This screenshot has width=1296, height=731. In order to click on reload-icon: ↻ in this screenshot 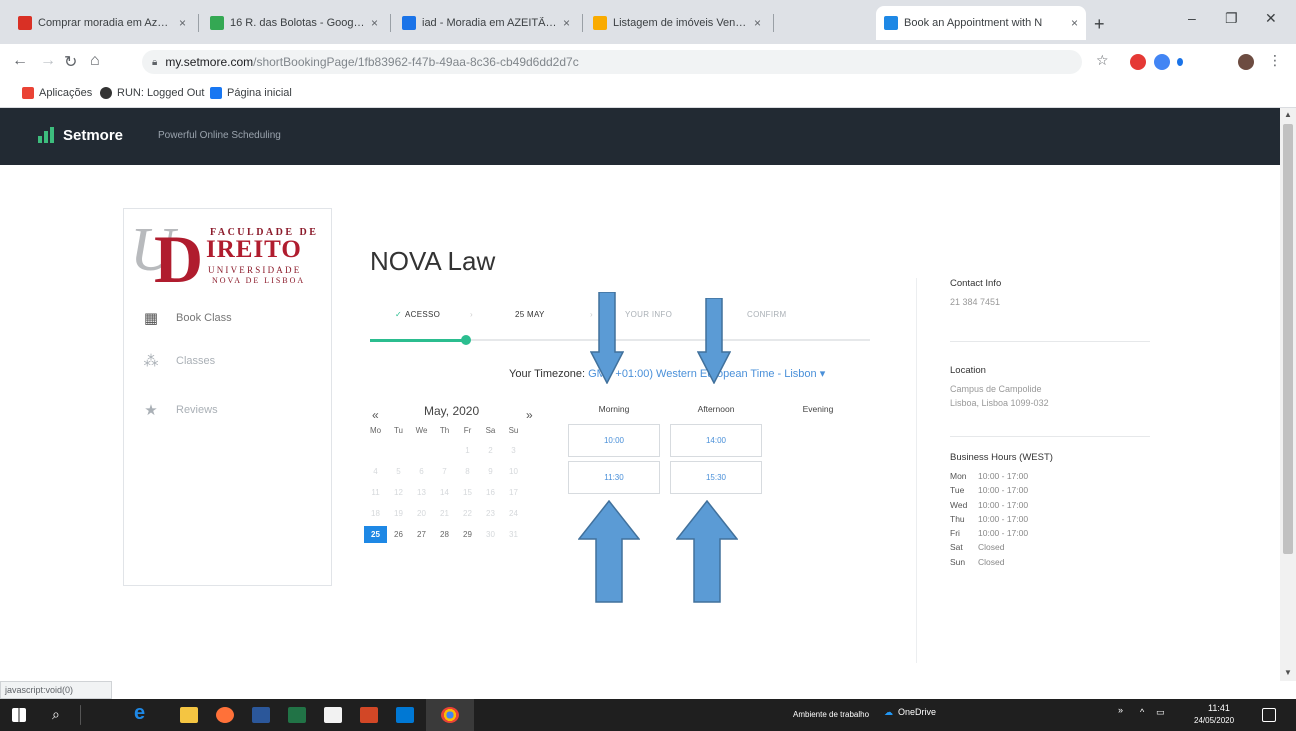, I will do `click(70, 62)`.